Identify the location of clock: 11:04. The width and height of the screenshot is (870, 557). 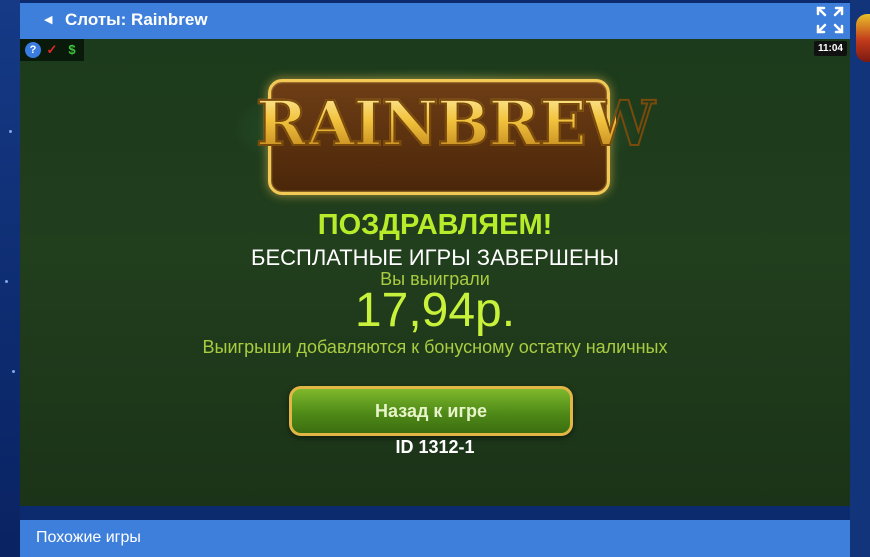
(830, 48).